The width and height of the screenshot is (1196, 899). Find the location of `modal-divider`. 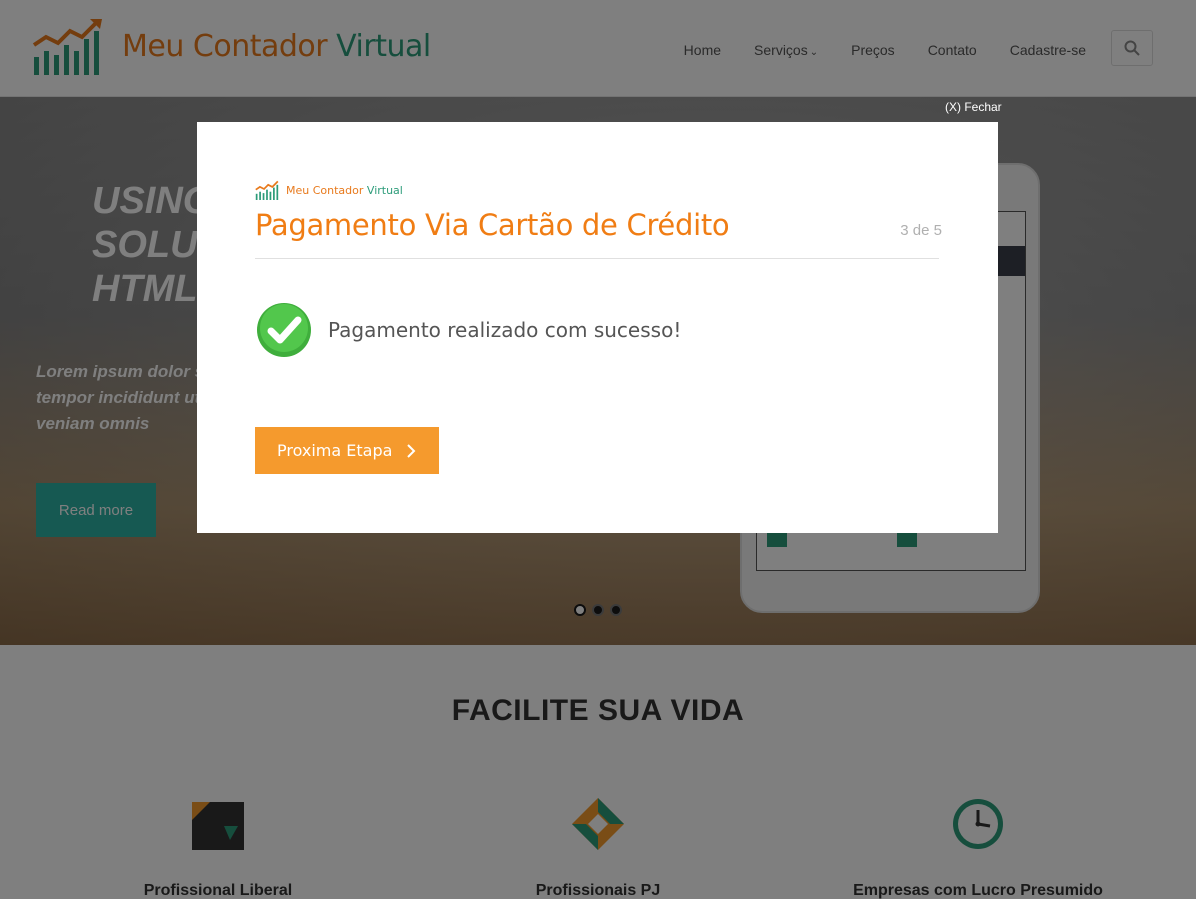

modal-divider is located at coordinates (597, 258).